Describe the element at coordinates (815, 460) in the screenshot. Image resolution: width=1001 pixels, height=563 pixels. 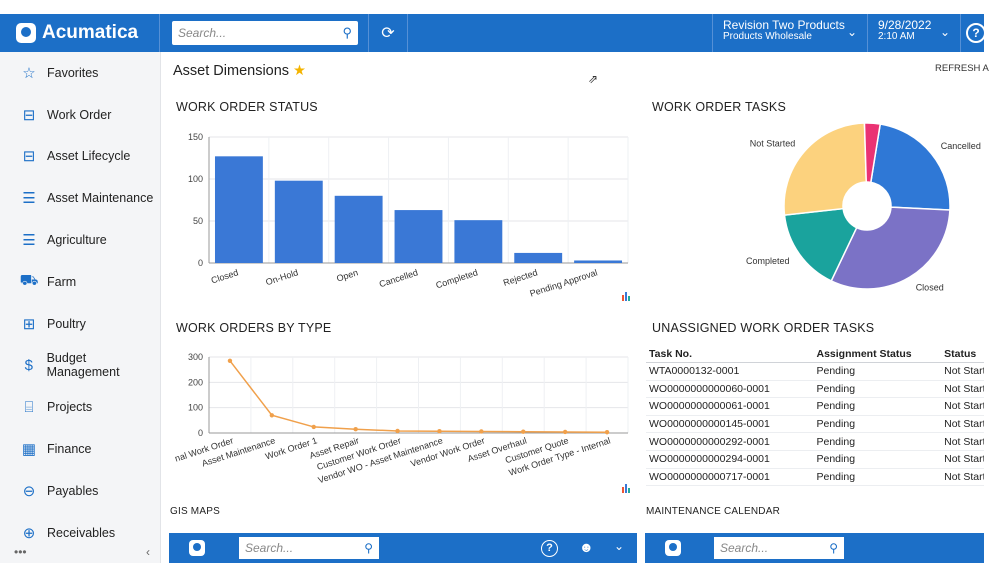
I see `table-row: WO0000000000294-0001 Pending Not Start` at that location.